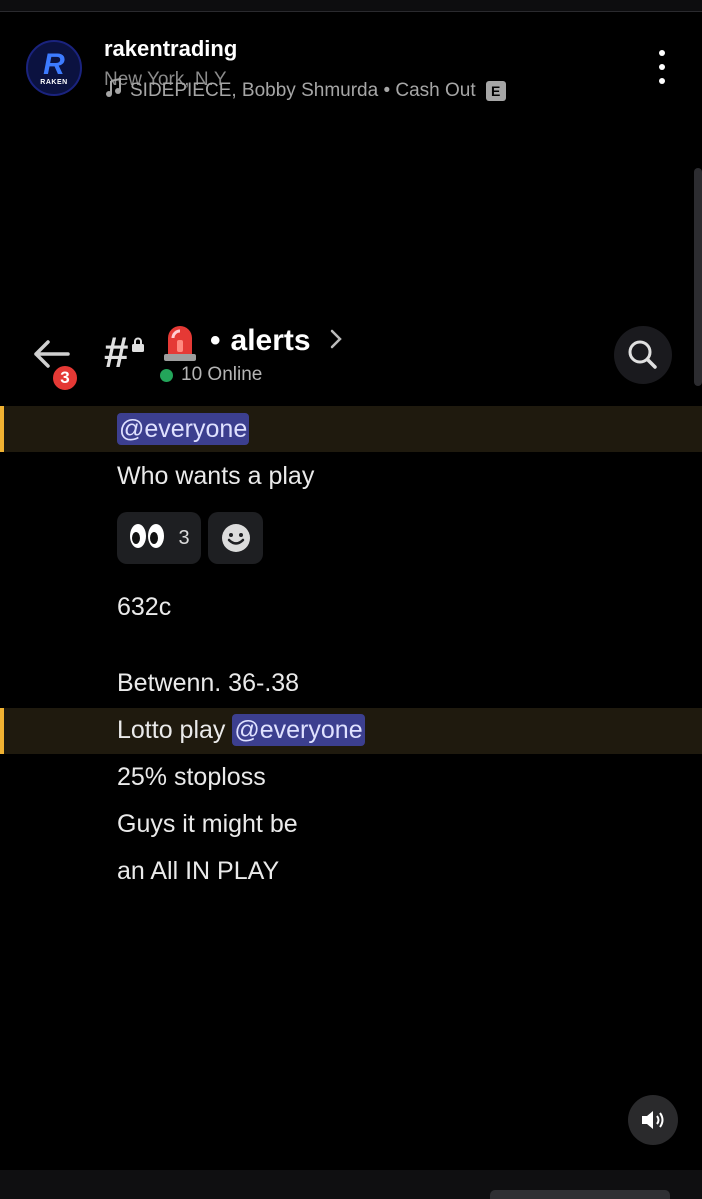 This screenshot has width=702, height=1199. What do you see at coordinates (114, 90) in the screenshot?
I see `music-note-icon` at bounding box center [114, 90].